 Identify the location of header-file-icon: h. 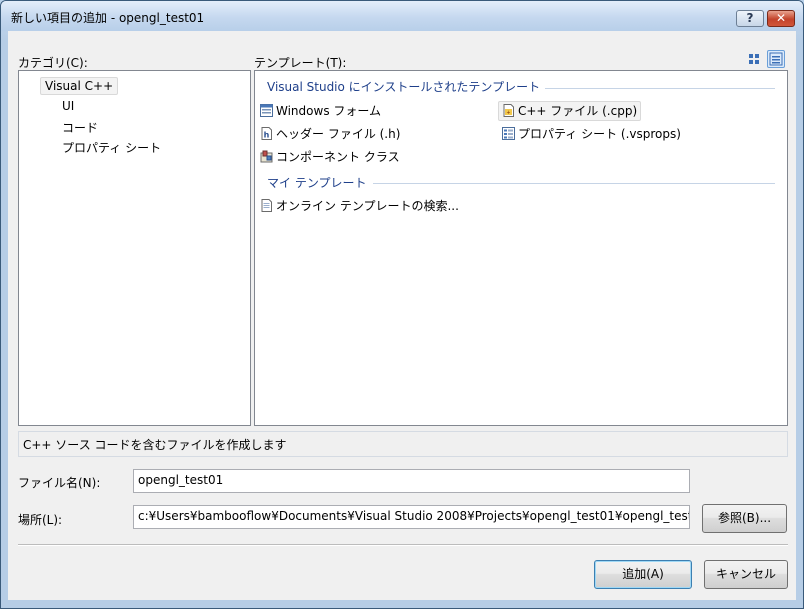
(266, 133).